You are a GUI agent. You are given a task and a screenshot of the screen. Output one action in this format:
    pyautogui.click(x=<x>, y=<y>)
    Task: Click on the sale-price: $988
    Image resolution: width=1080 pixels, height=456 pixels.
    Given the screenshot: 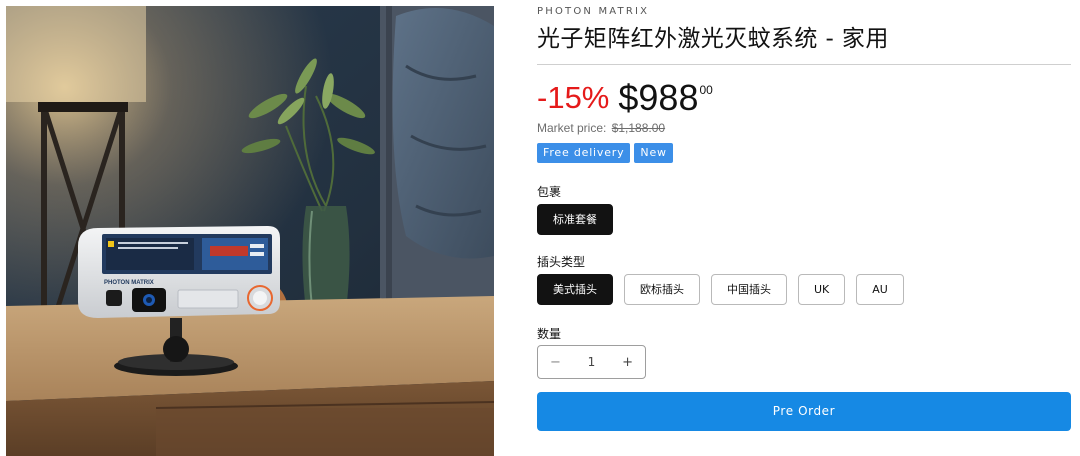 What is the action you would take?
    pyautogui.click(x=658, y=97)
    